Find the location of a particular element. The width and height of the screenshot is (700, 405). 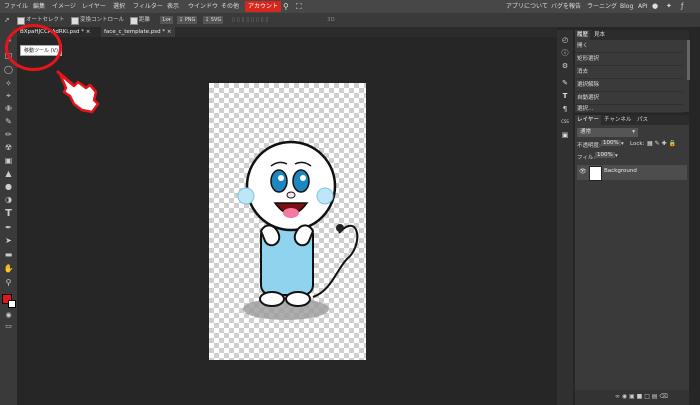

menu-more: その他 is located at coordinates (230, 6).